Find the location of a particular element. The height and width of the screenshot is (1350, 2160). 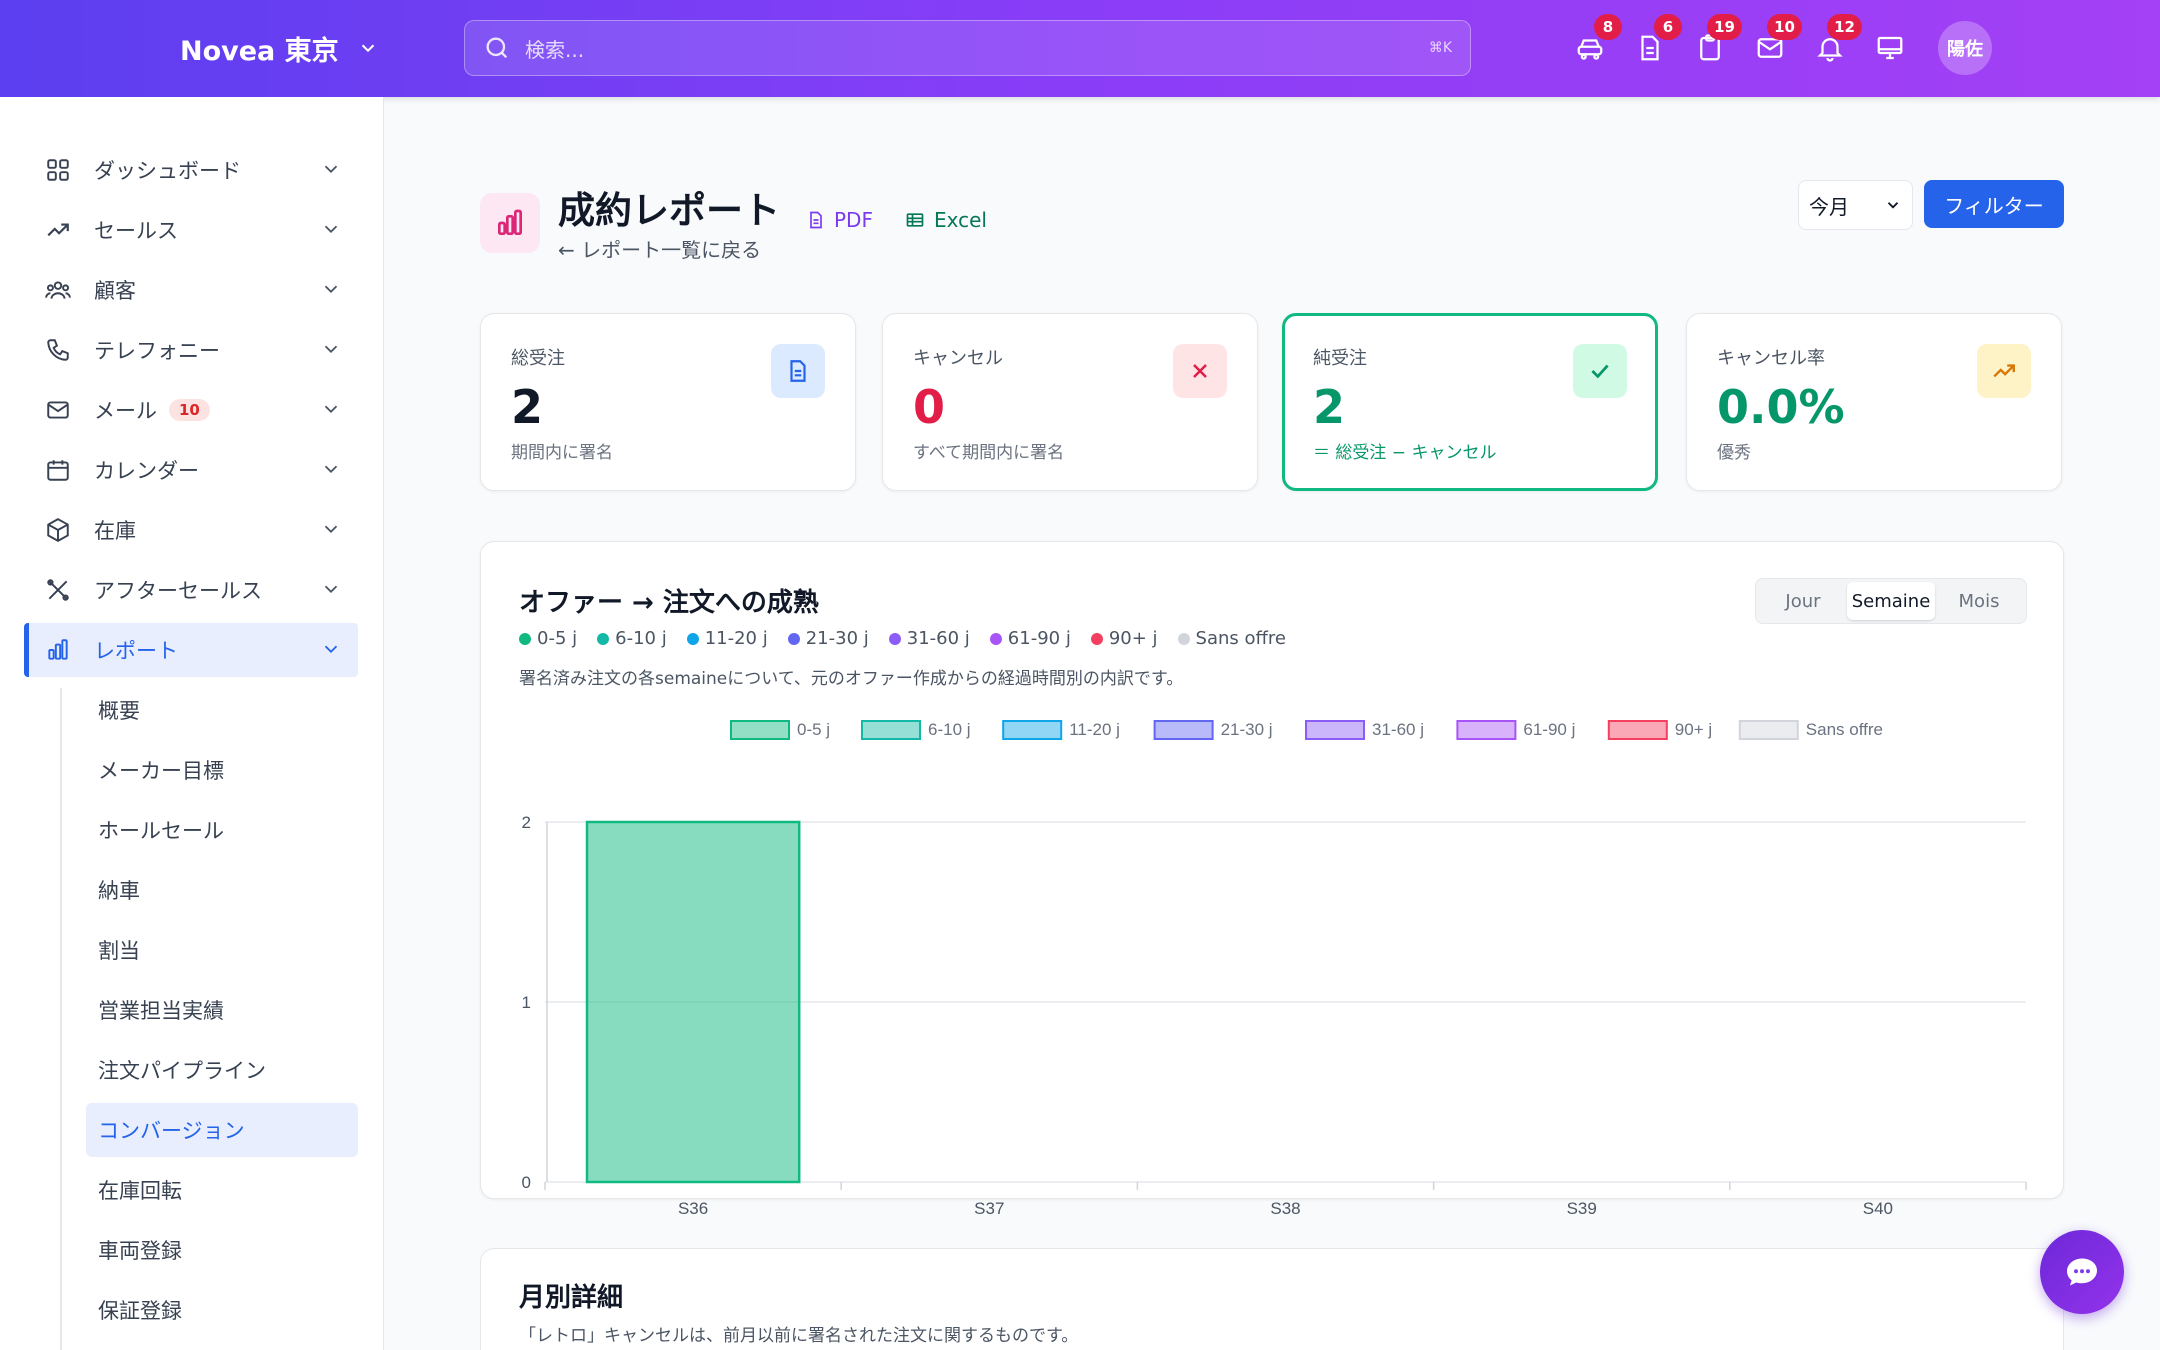

sidebar-subitem: 概要 is located at coordinates (222, 710).